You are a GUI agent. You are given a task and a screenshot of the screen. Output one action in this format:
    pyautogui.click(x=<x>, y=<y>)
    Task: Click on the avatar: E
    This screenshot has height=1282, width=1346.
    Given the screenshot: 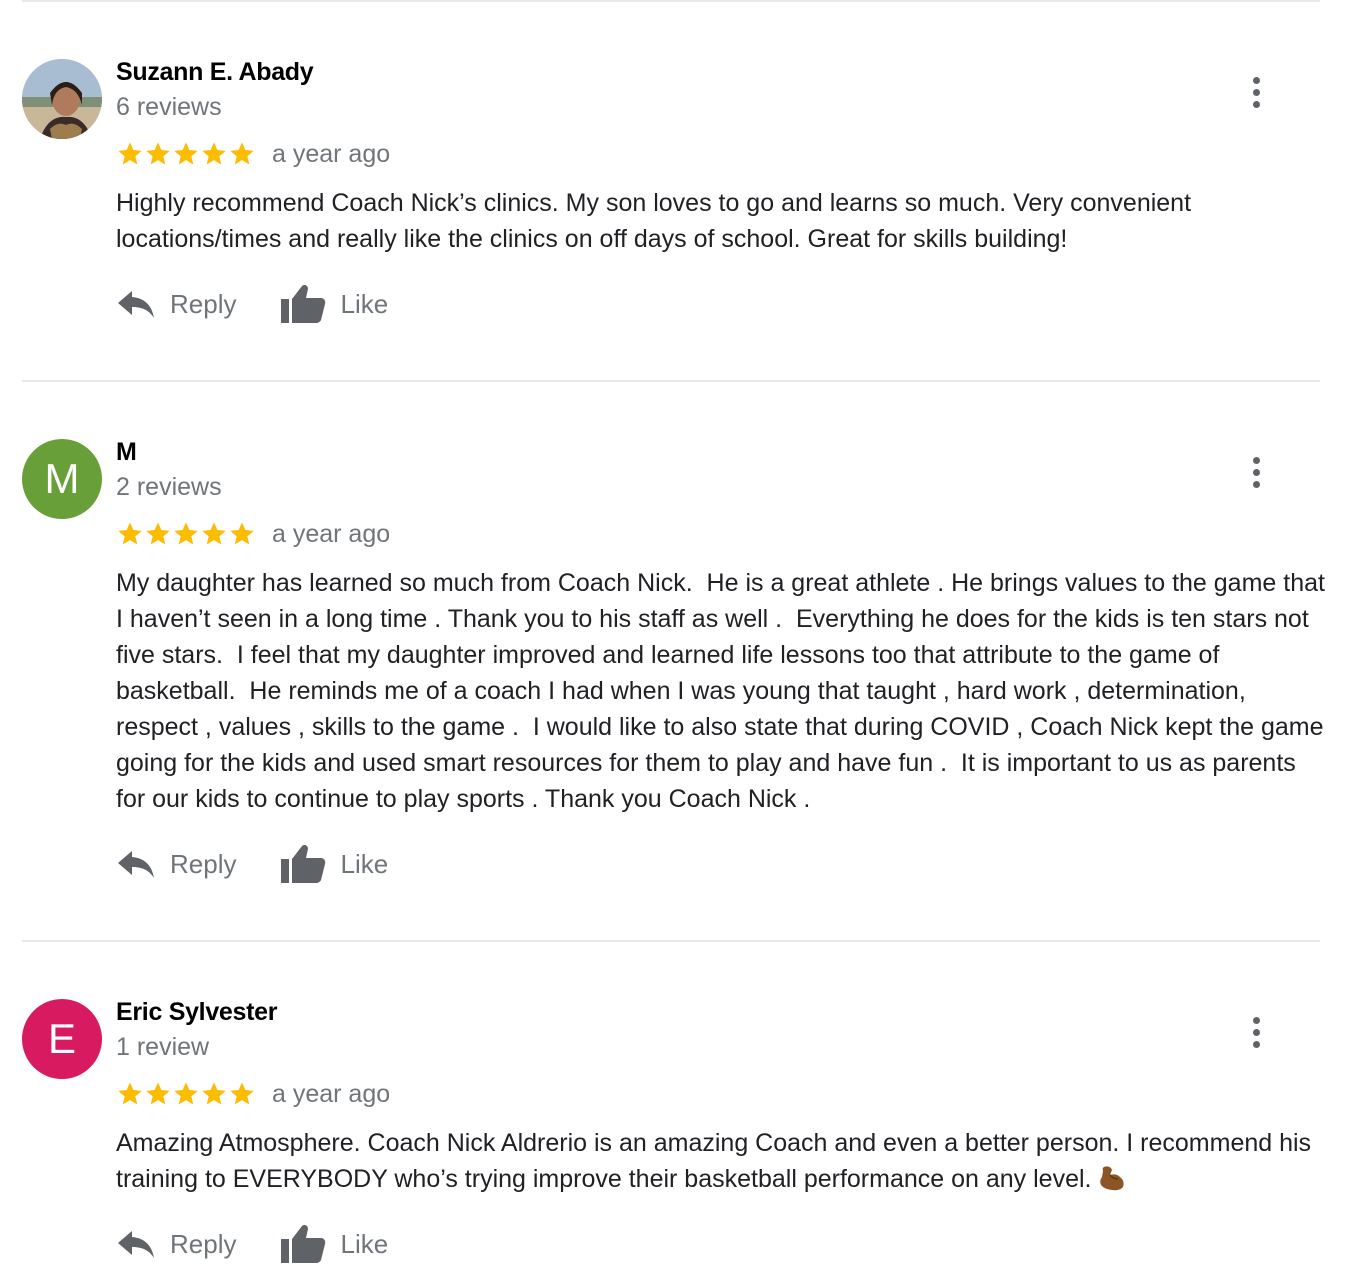 What is the action you would take?
    pyautogui.click(x=62, y=1039)
    